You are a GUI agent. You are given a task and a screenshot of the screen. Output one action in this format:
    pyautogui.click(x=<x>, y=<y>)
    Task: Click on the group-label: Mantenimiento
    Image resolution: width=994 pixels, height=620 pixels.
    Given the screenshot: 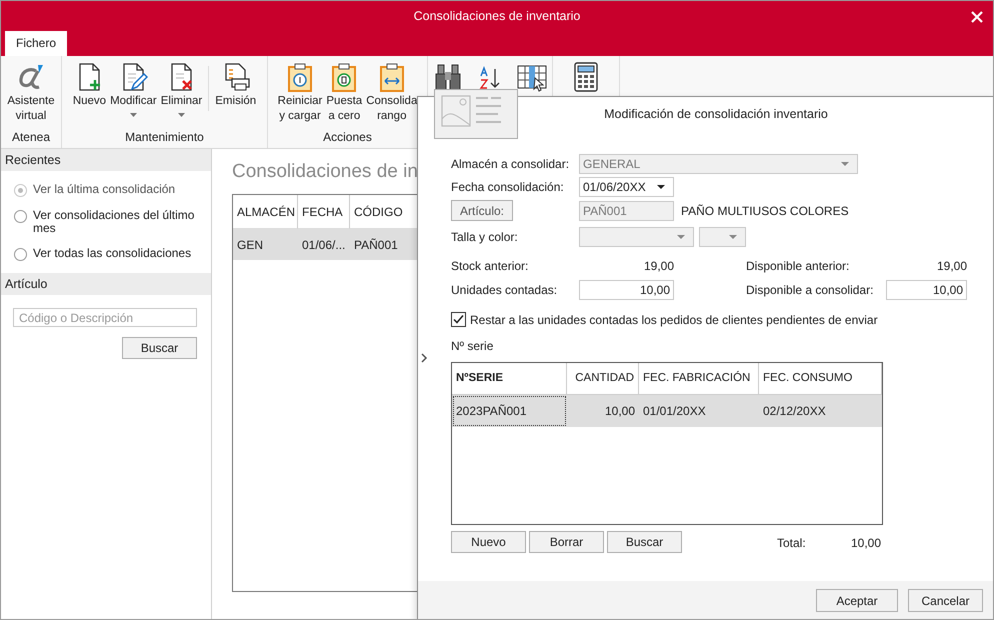 What is the action you would take?
    pyautogui.click(x=164, y=138)
    